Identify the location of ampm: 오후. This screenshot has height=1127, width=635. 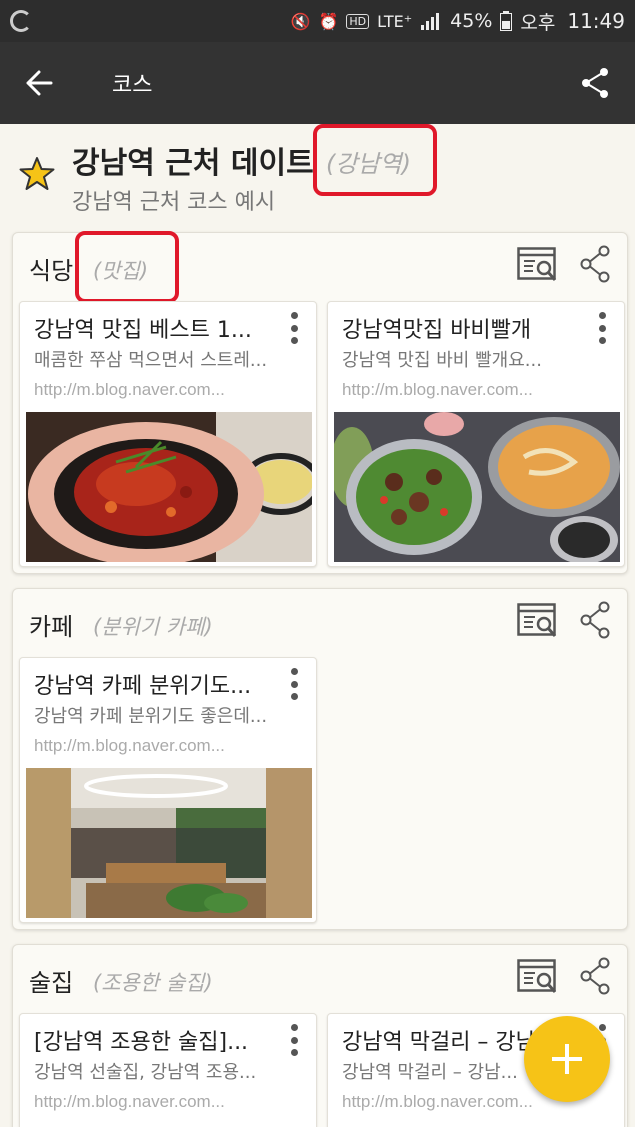
(538, 22).